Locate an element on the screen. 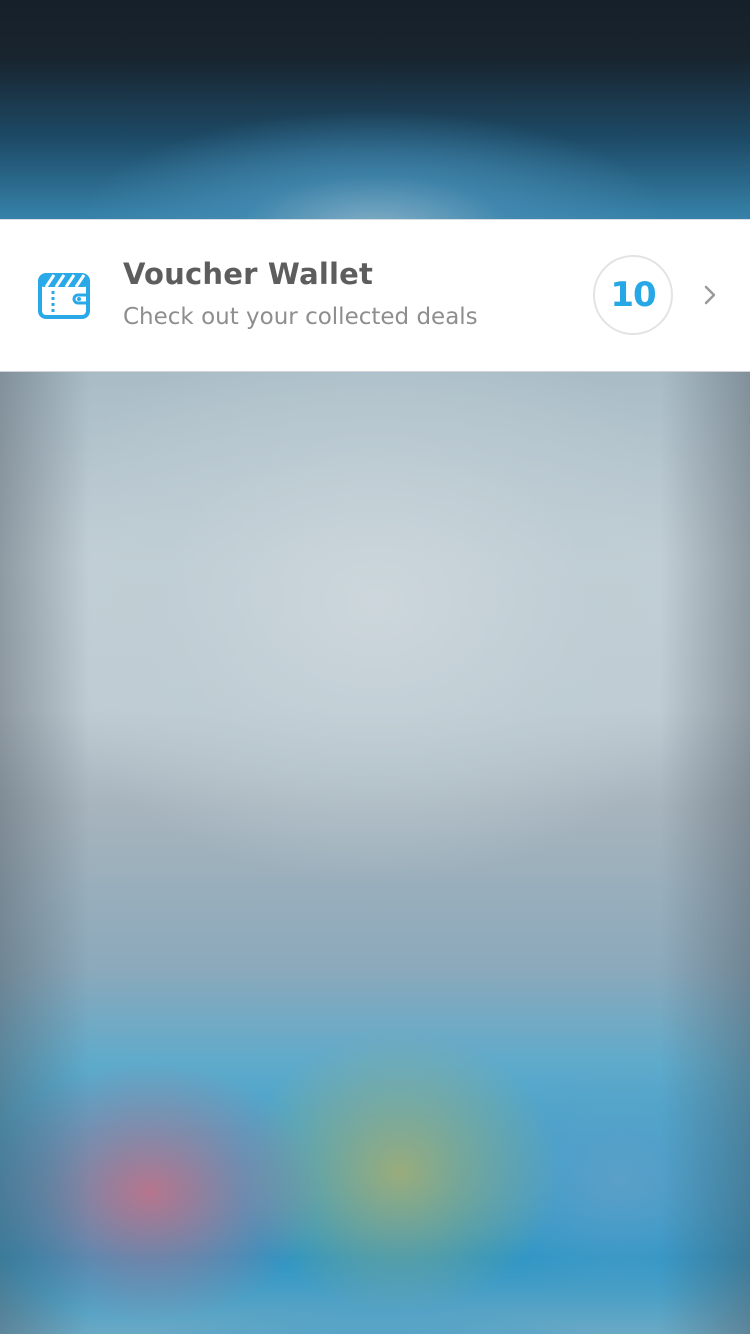 This screenshot has height=1334, width=750. wallet-icon is located at coordinates (64, 296).